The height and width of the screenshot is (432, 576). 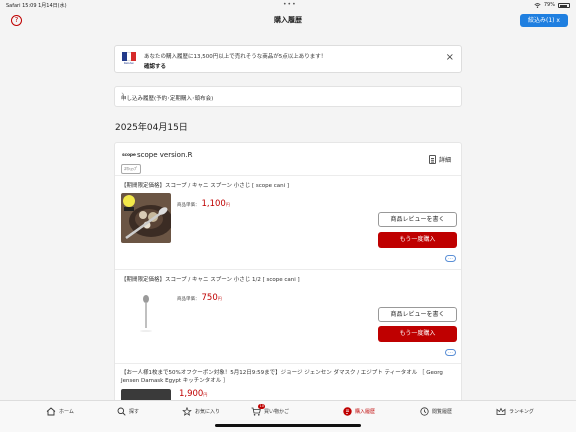 I want to click on tab-browsing-history: 閲覧履歴, so click(x=436, y=411).